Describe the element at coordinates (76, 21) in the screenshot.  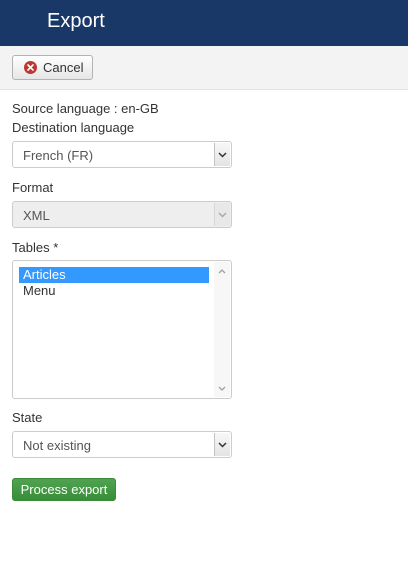
I see `page-title: Export` at that location.